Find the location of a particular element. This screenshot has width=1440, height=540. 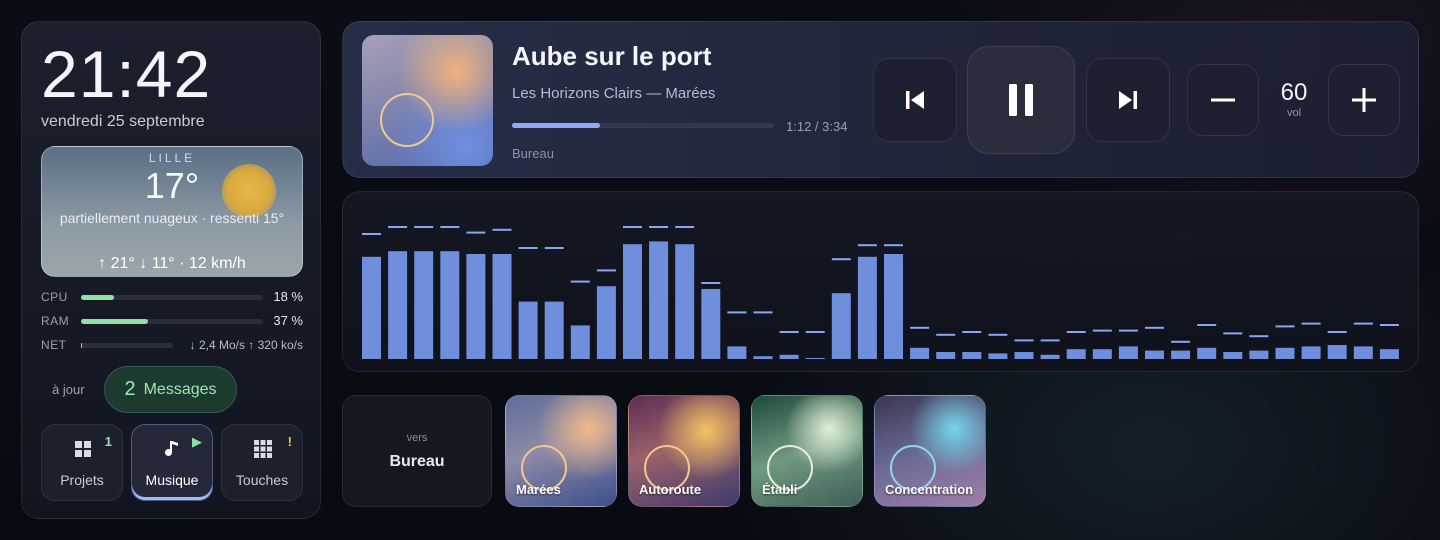

minus-icon is located at coordinates (1223, 100).